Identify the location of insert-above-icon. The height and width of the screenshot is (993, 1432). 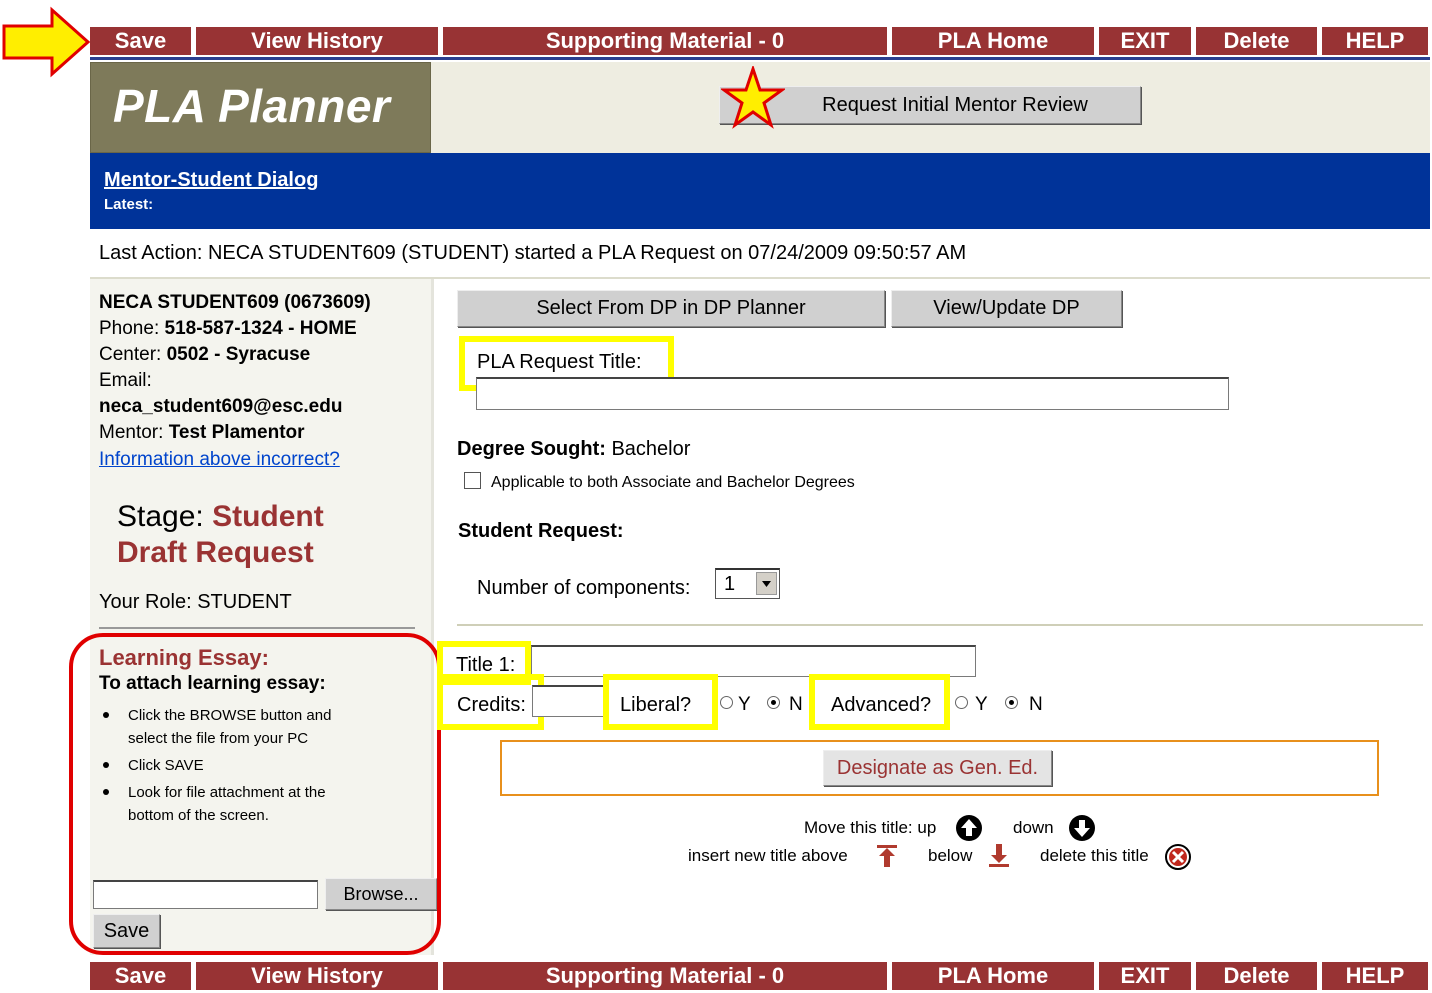
(887, 856).